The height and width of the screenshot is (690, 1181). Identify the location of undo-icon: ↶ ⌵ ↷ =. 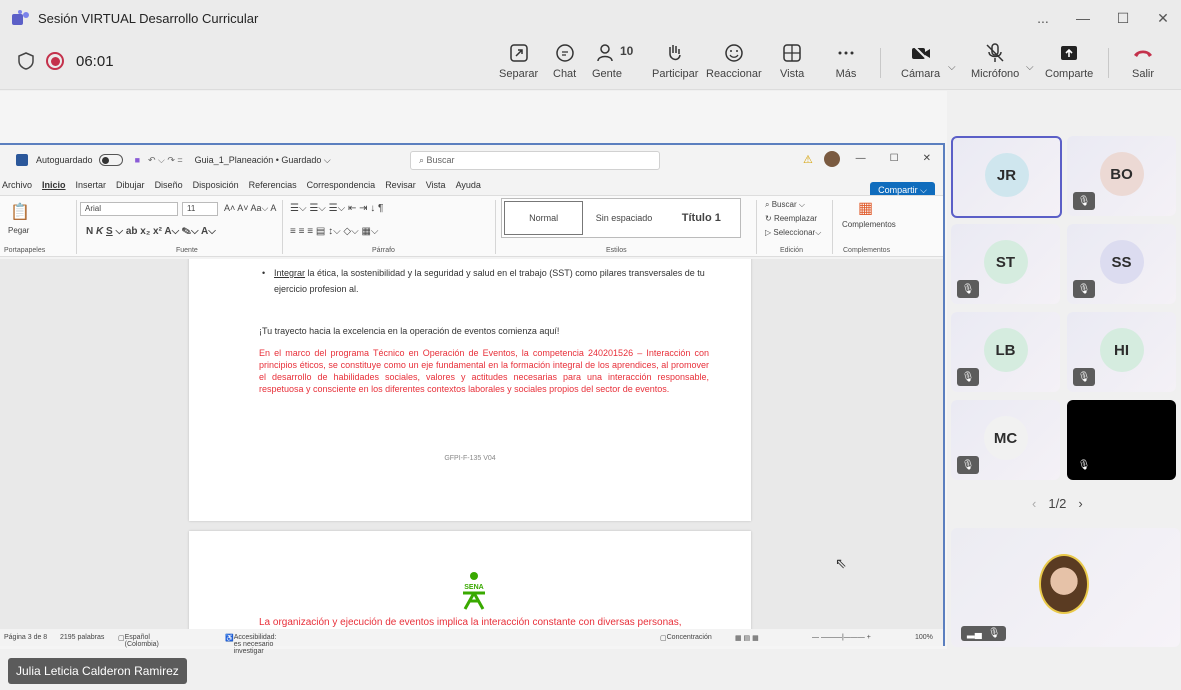
(165, 160).